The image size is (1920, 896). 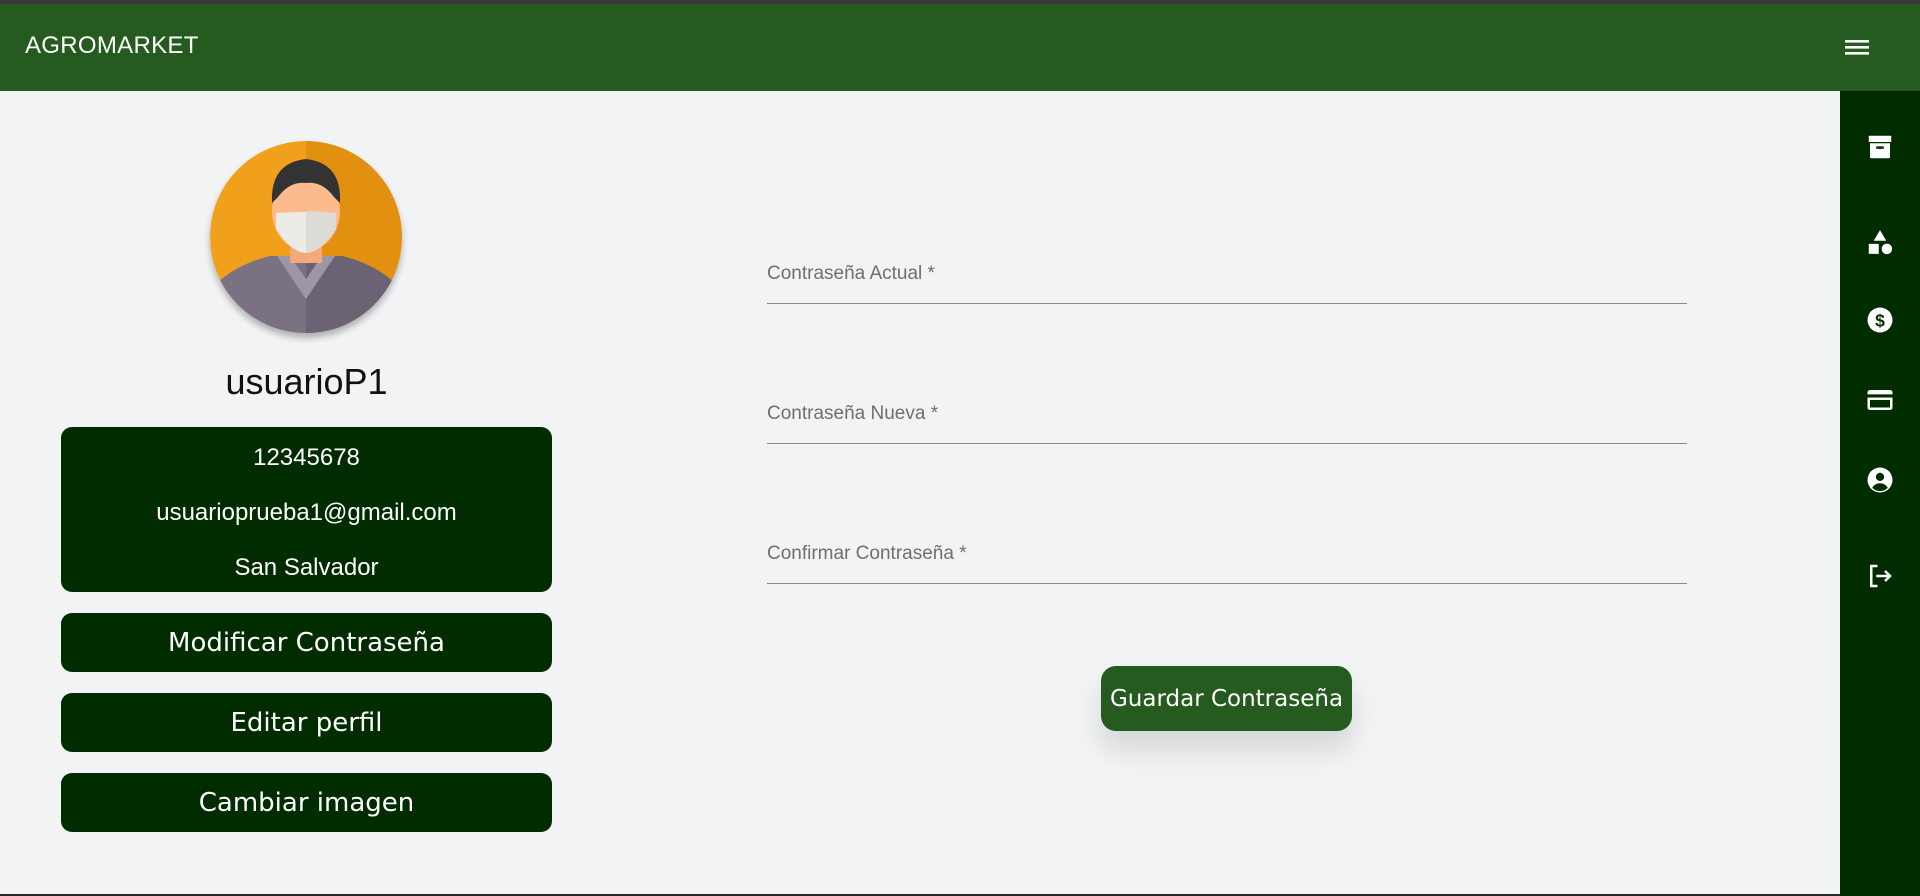 I want to click on logout-icon, so click(x=1881, y=576).